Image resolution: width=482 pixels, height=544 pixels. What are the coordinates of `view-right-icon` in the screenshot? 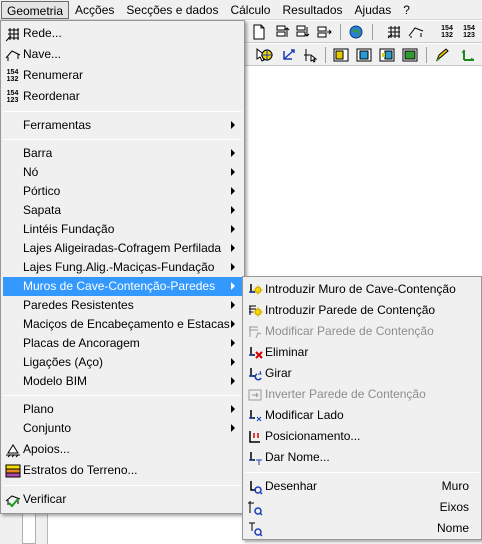 It's located at (387, 55).